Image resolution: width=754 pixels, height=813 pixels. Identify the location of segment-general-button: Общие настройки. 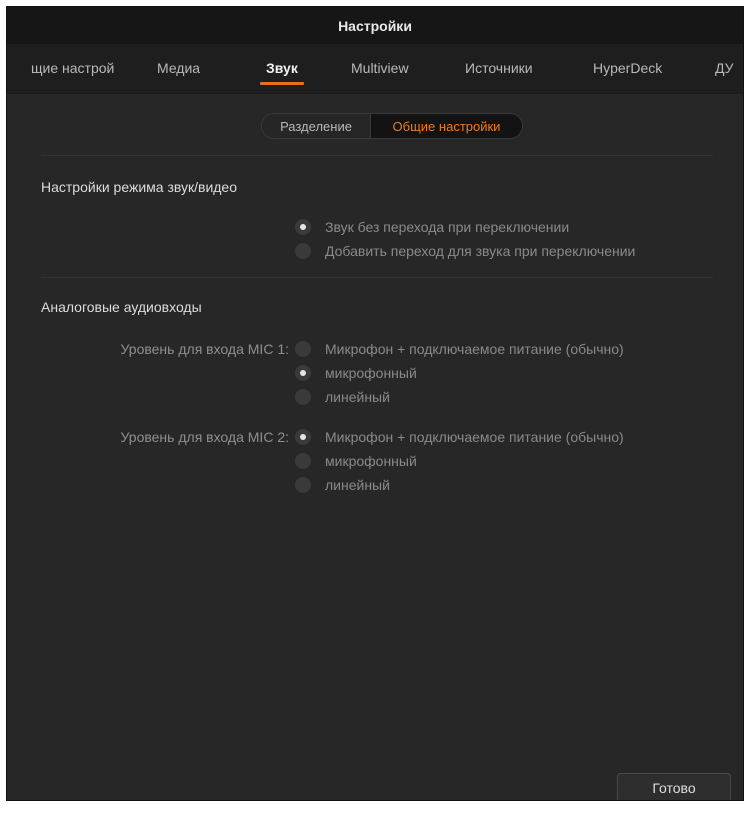
(446, 126).